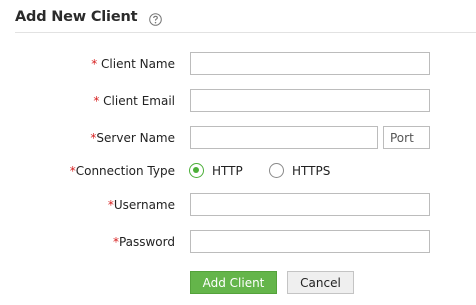 The image size is (476, 305). I want to click on radio-checked-icon, so click(196, 170).